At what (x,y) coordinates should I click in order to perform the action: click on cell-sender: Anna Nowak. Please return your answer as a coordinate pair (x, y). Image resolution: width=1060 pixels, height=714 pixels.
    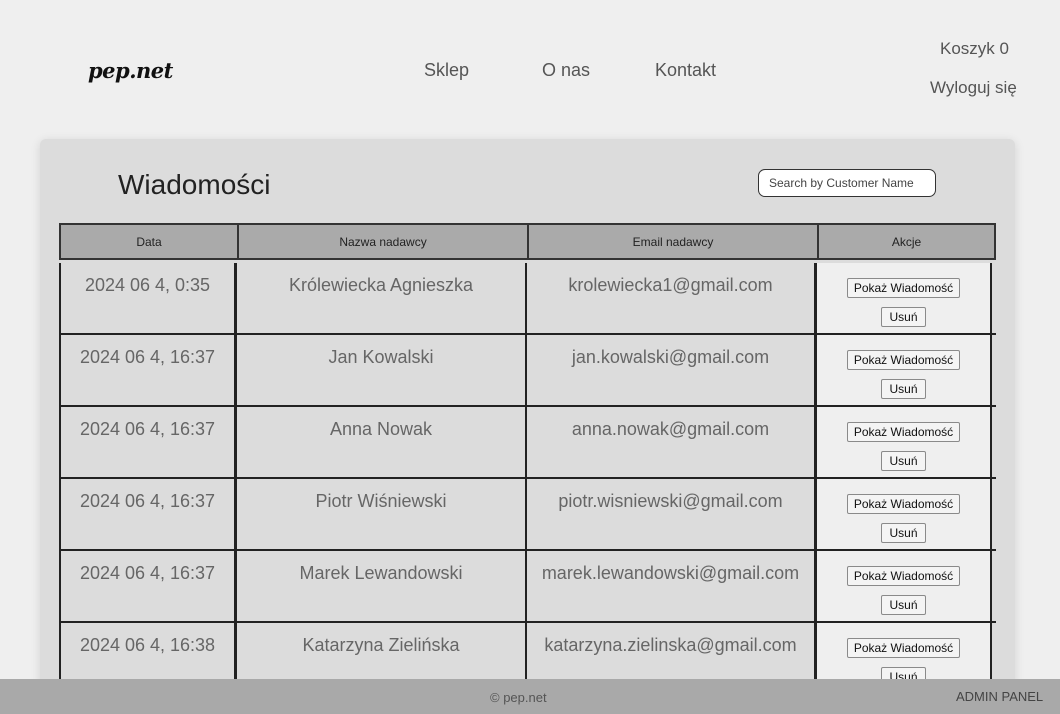
    Looking at the image, I should click on (382, 442).